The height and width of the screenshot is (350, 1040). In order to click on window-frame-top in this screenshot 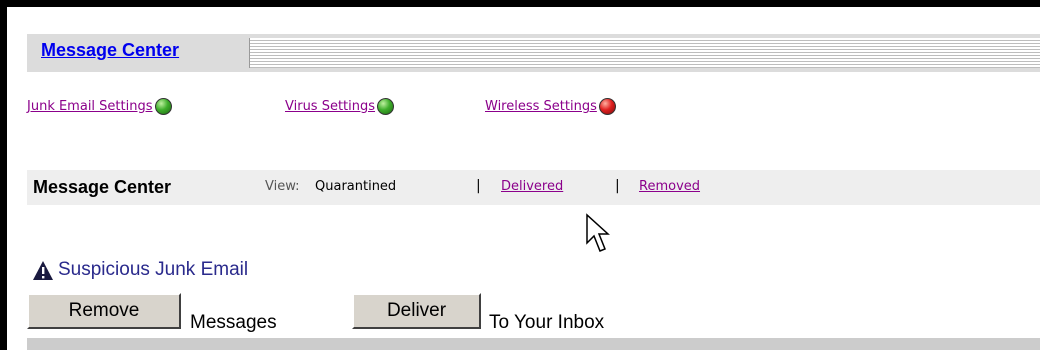, I will do `click(520, 3)`.